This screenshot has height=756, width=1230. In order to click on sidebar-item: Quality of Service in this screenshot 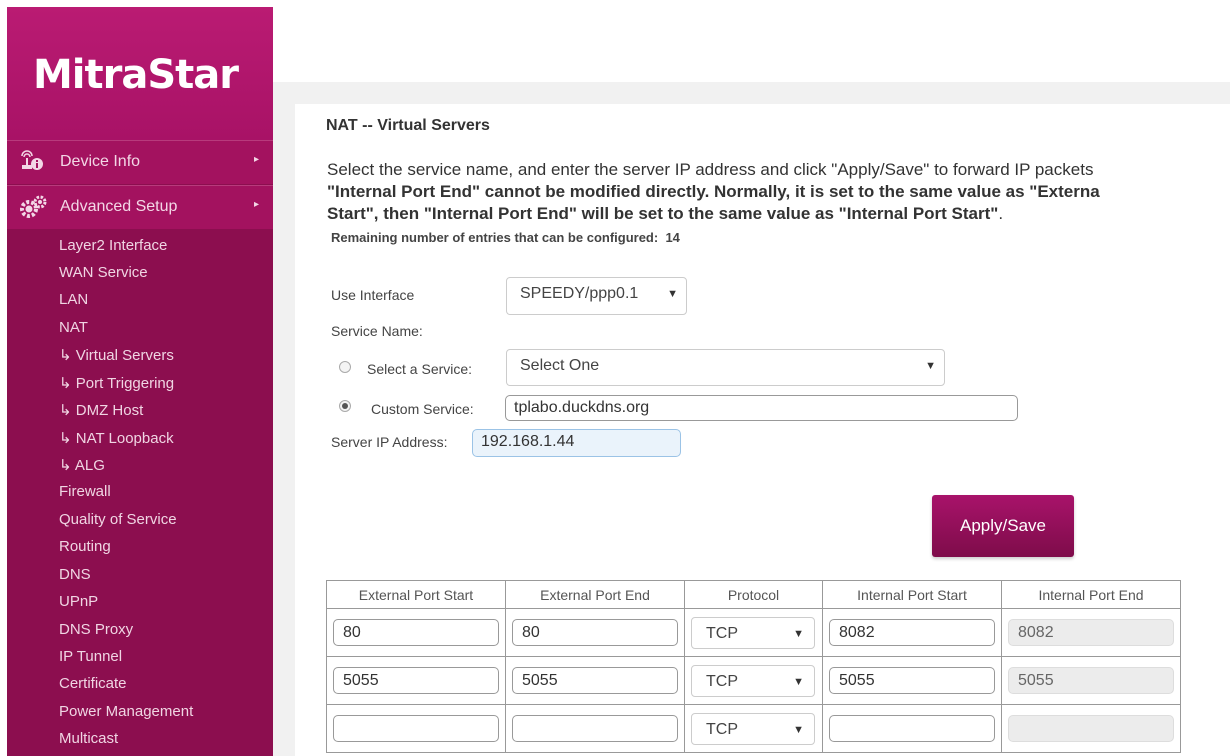, I will do `click(118, 519)`.